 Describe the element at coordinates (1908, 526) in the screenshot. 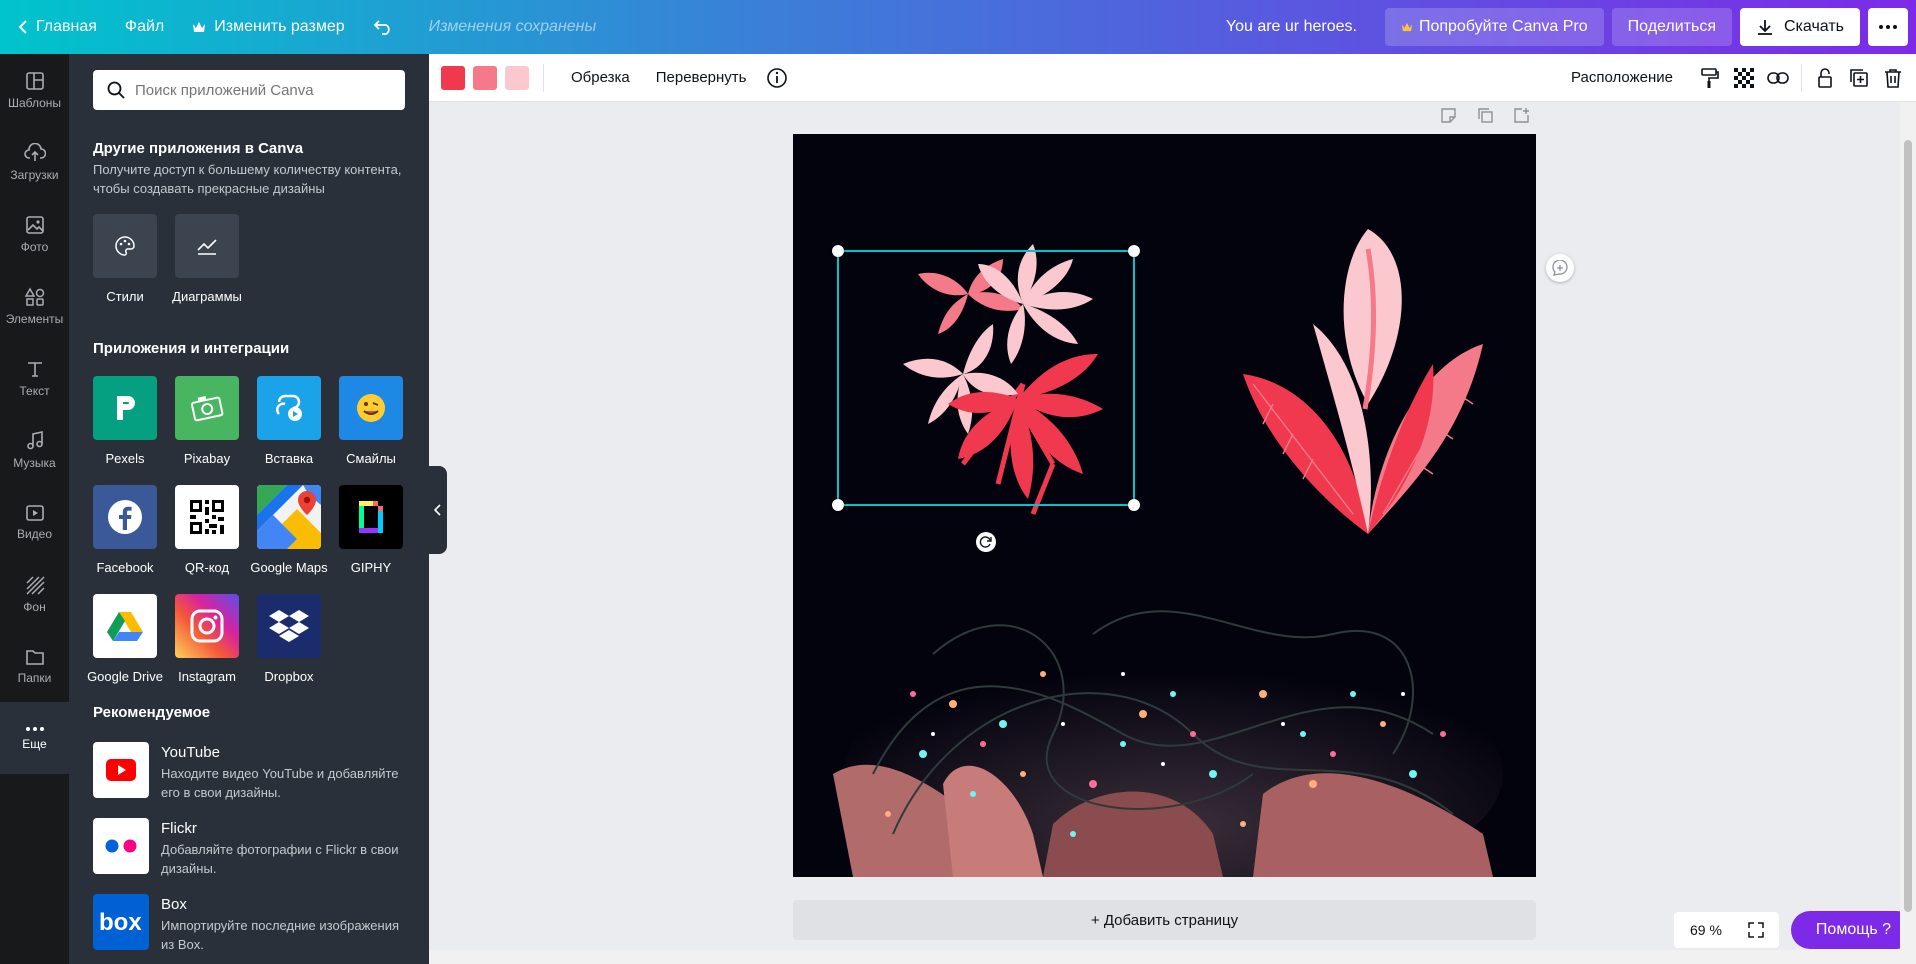

I see `scroll-thumb` at that location.